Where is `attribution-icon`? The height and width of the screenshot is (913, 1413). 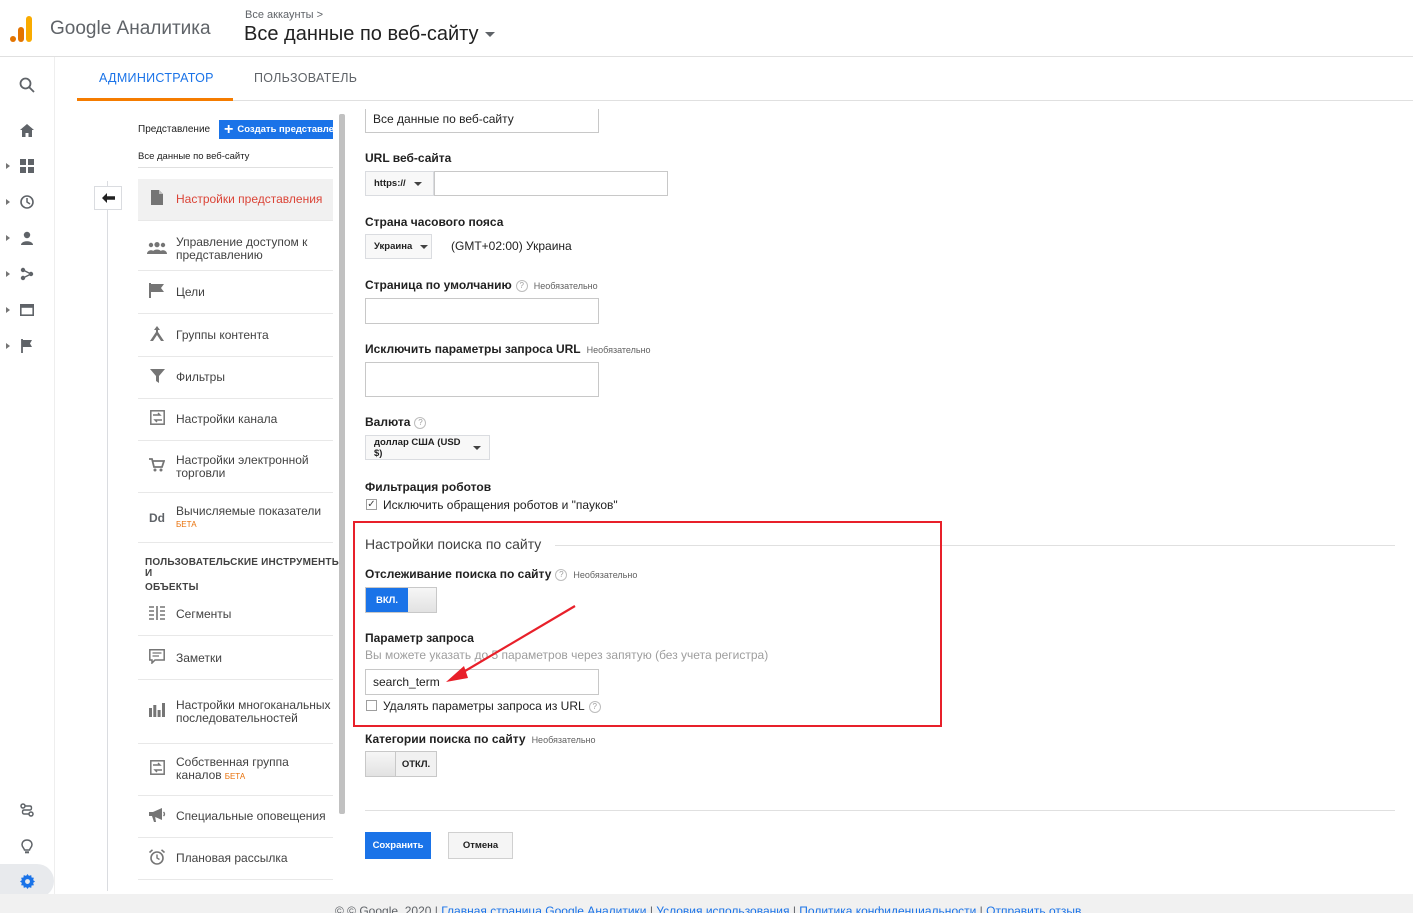
attribution-icon is located at coordinates (27, 810).